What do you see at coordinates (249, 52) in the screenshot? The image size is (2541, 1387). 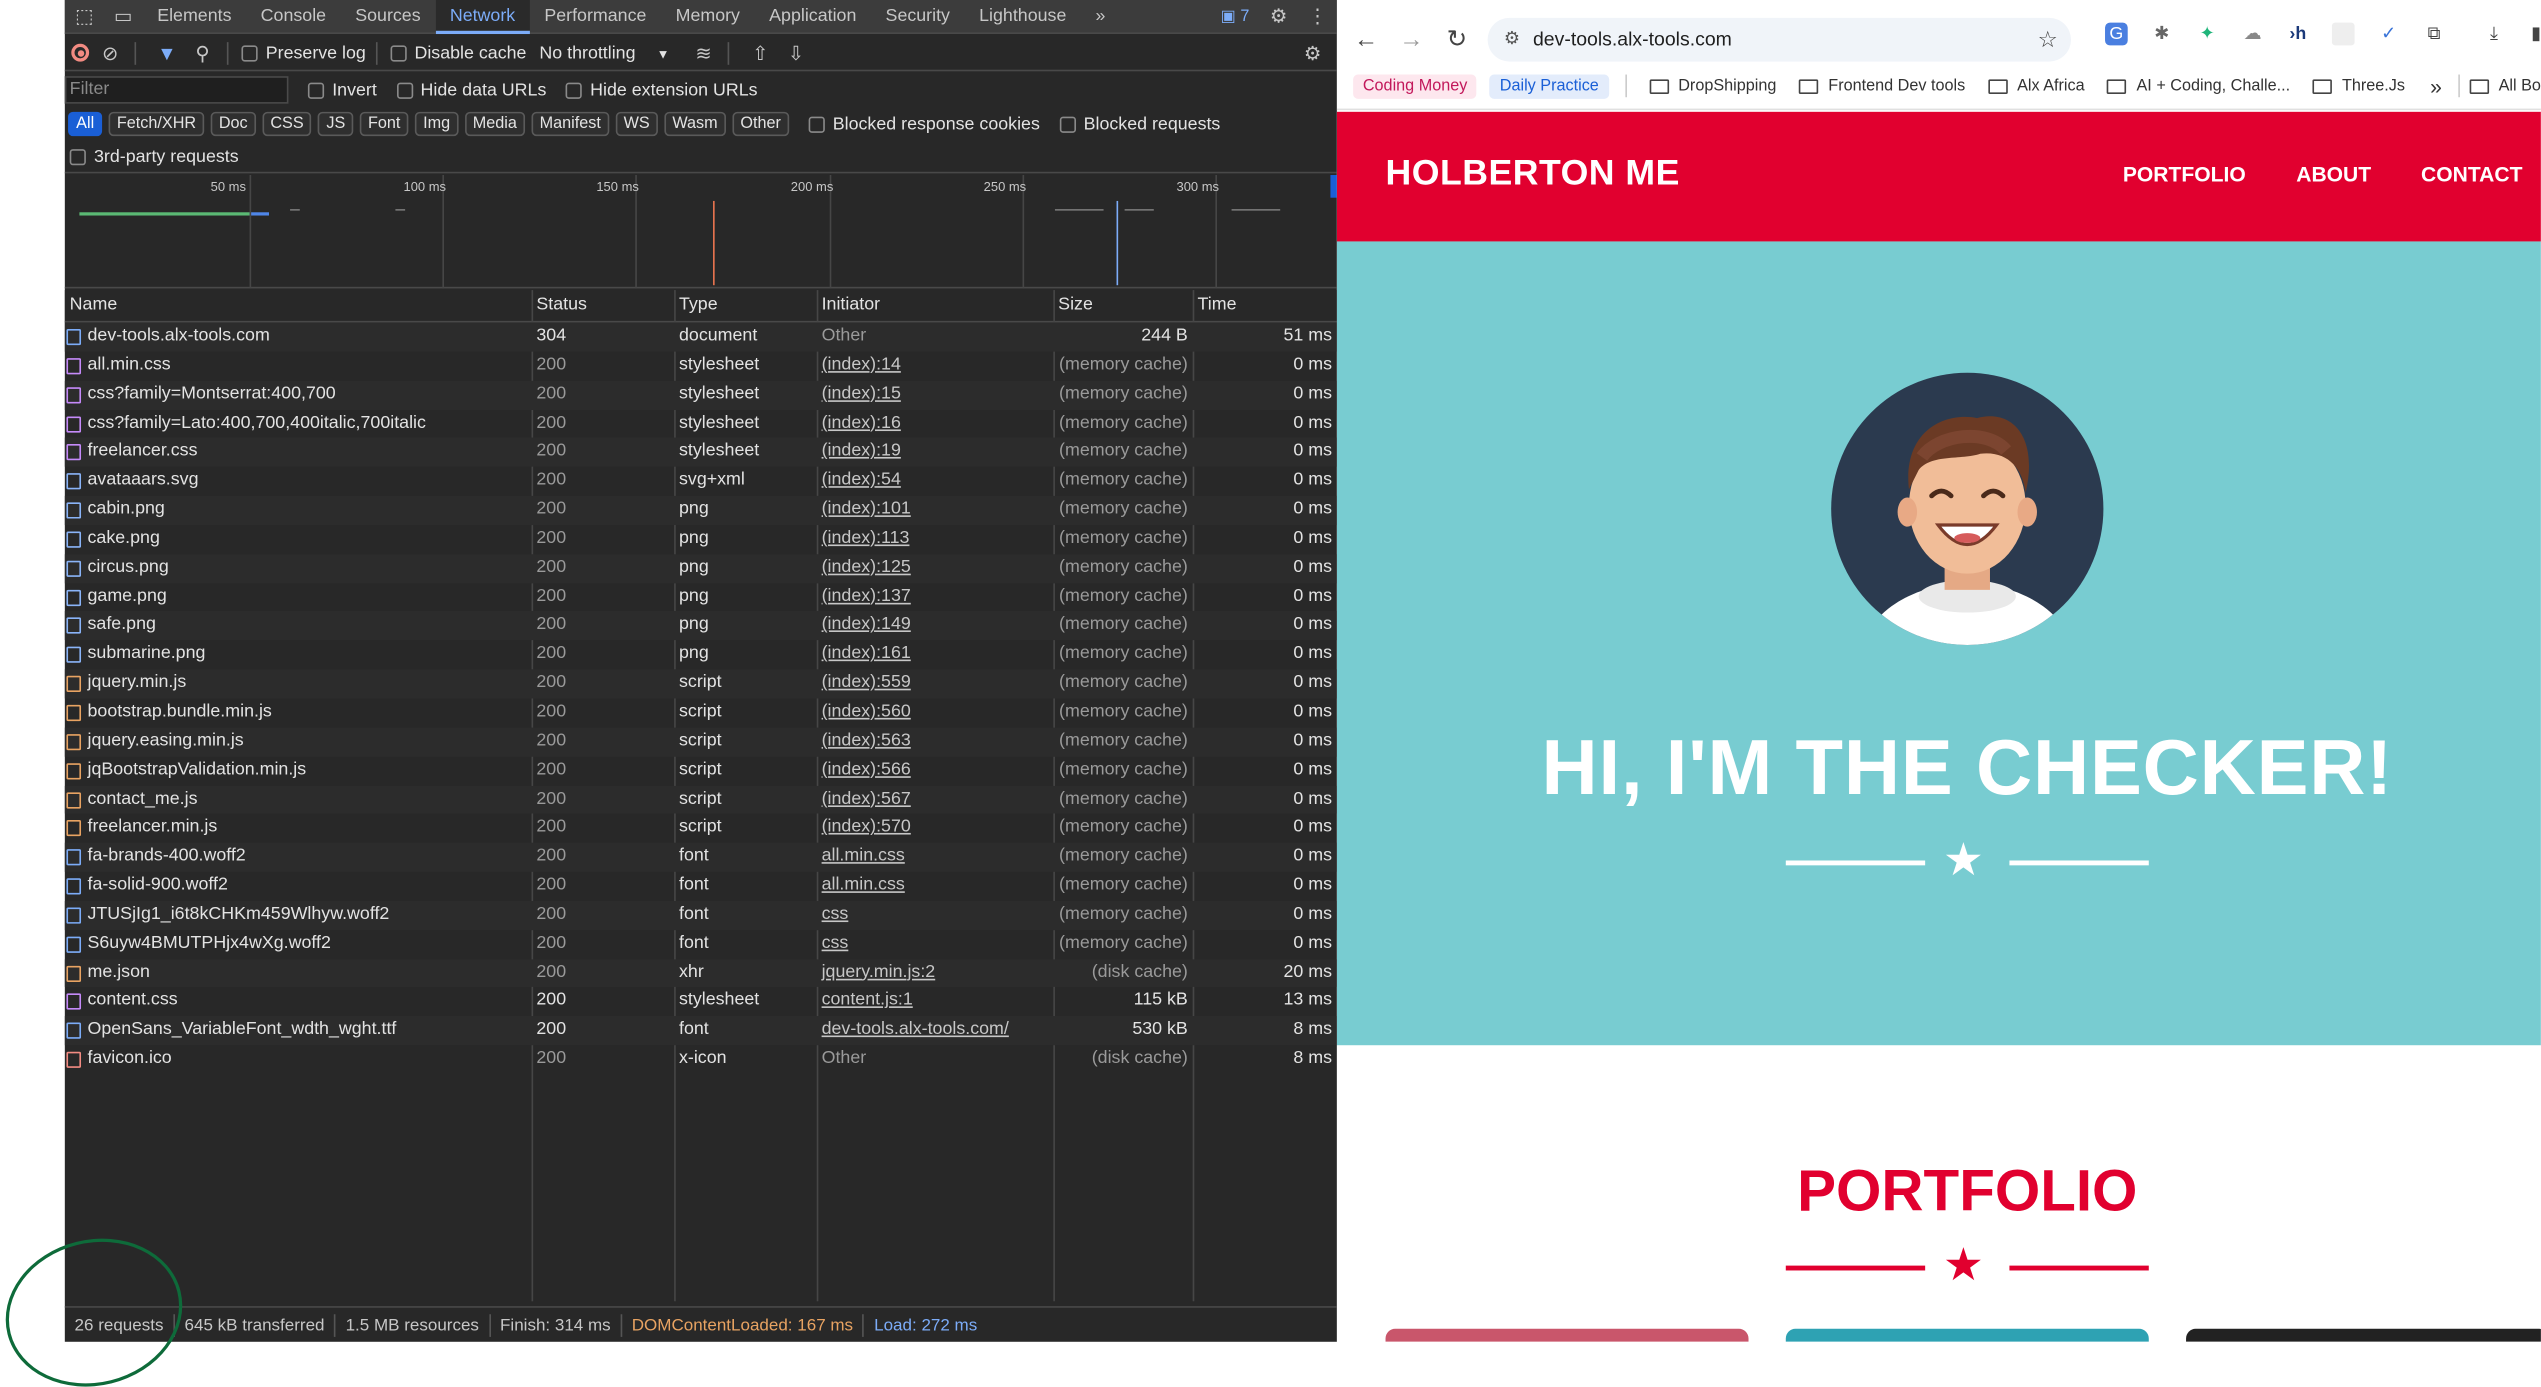 I see `preserve-log-checkbox` at bounding box center [249, 52].